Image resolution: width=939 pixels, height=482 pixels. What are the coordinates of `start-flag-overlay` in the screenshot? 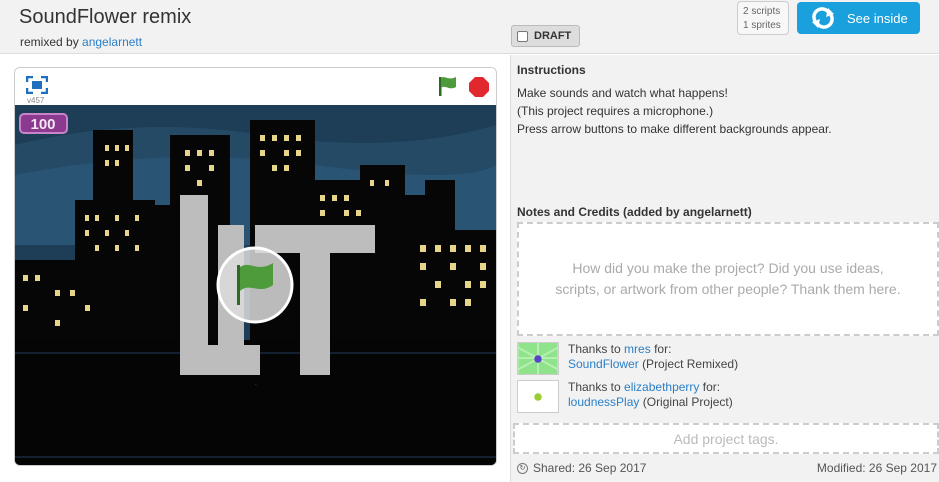 It's located at (255, 285).